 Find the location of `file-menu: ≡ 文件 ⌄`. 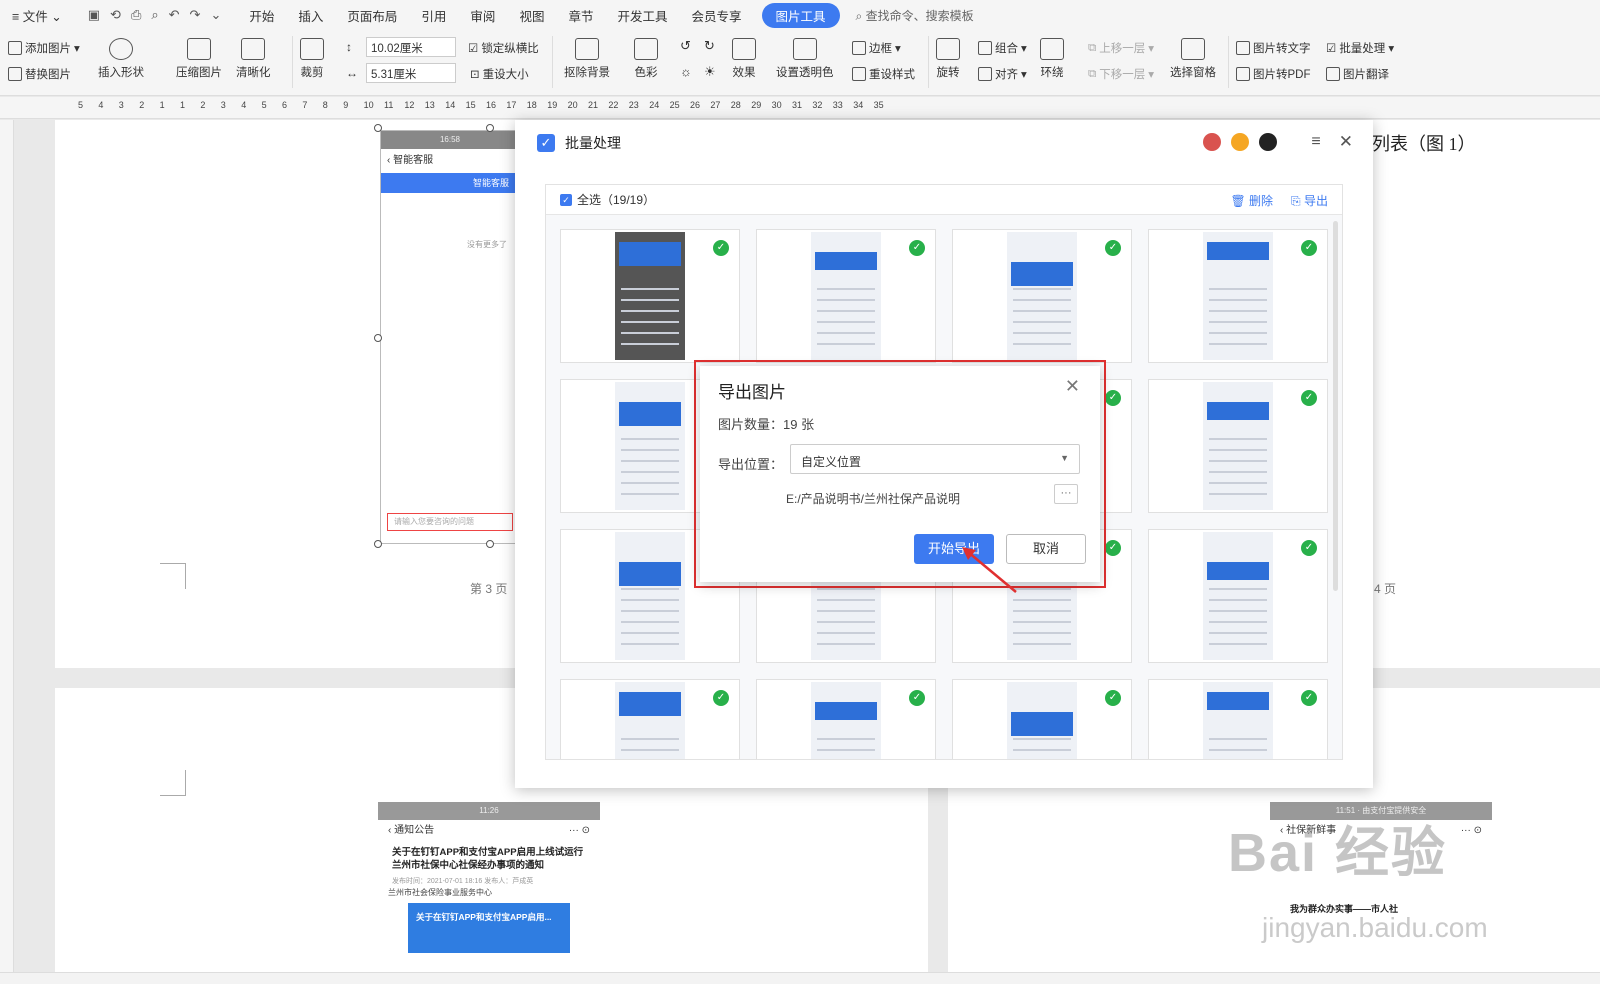

file-menu: ≡ 文件 ⌄ is located at coordinates (37, 15).